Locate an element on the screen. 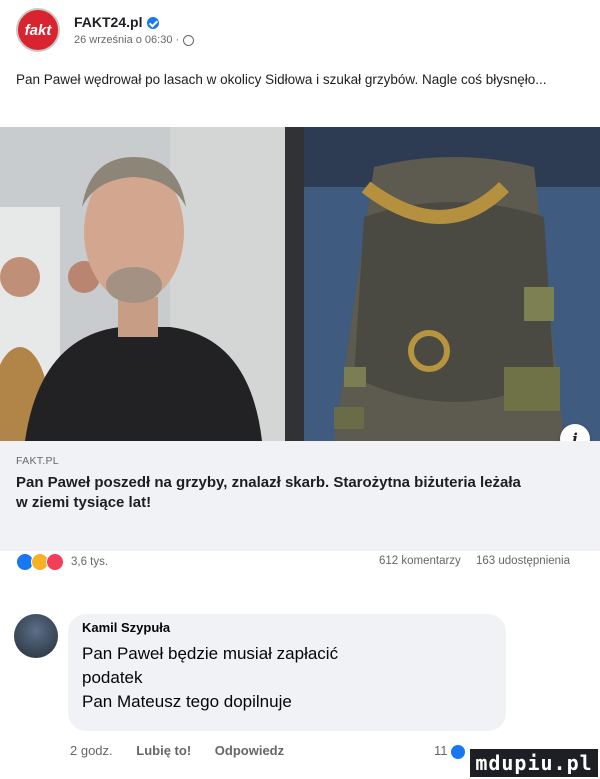  post-header: fakt FAKT24.pl 26 września o 06:30 · is located at coordinates (296, 30).